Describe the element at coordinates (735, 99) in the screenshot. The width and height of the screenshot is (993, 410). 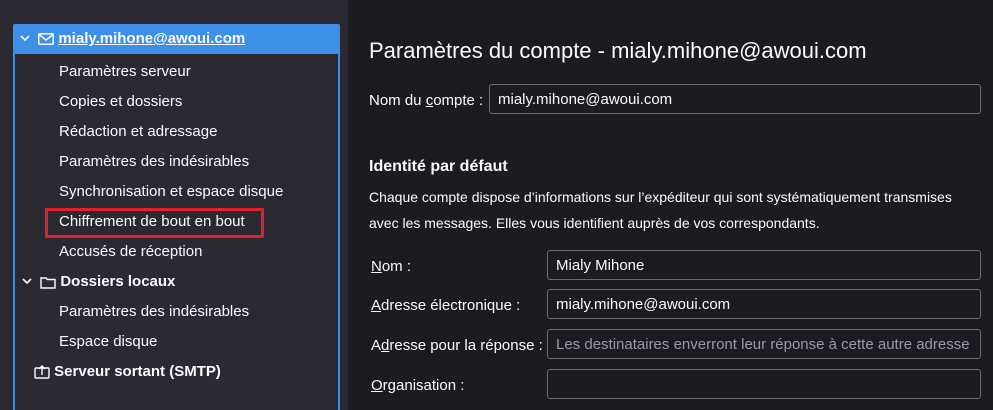
I see `account-name-input` at that location.